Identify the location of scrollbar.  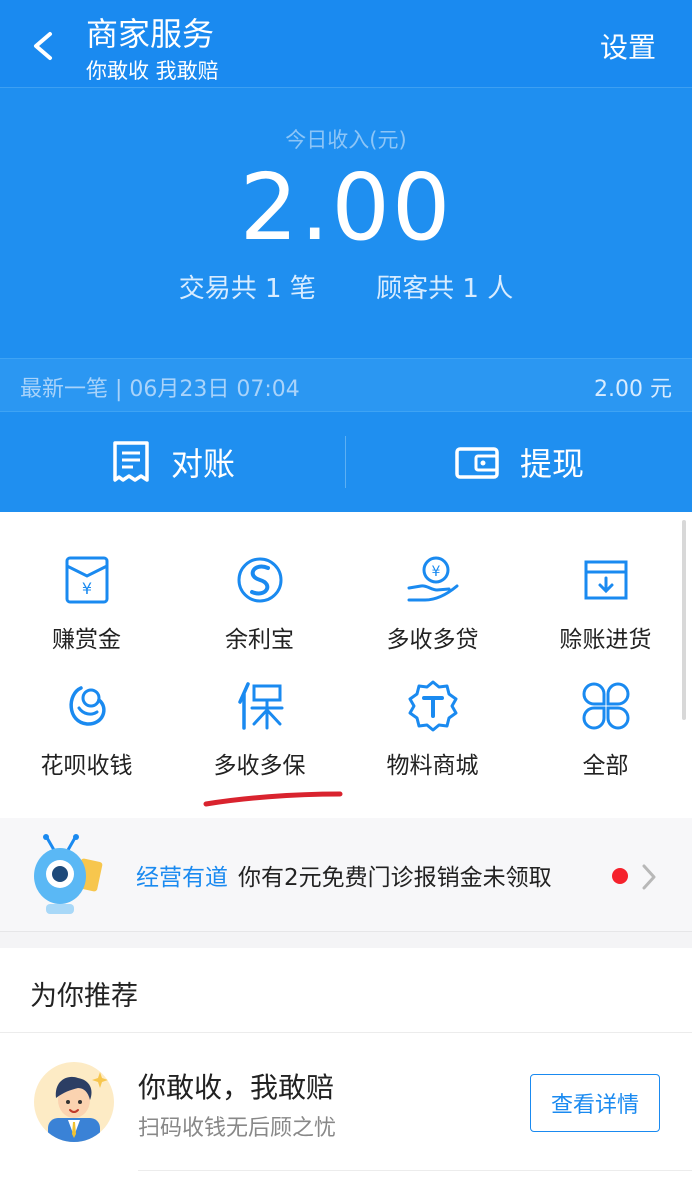
(684, 620).